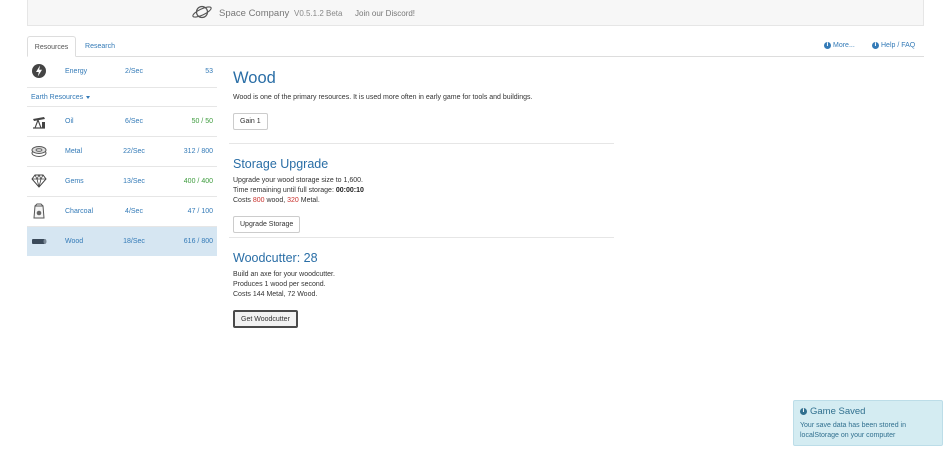  Describe the element at coordinates (122, 121) in the screenshot. I see `resource-row-oil: Oil 6/Sec 50 / 50` at that location.